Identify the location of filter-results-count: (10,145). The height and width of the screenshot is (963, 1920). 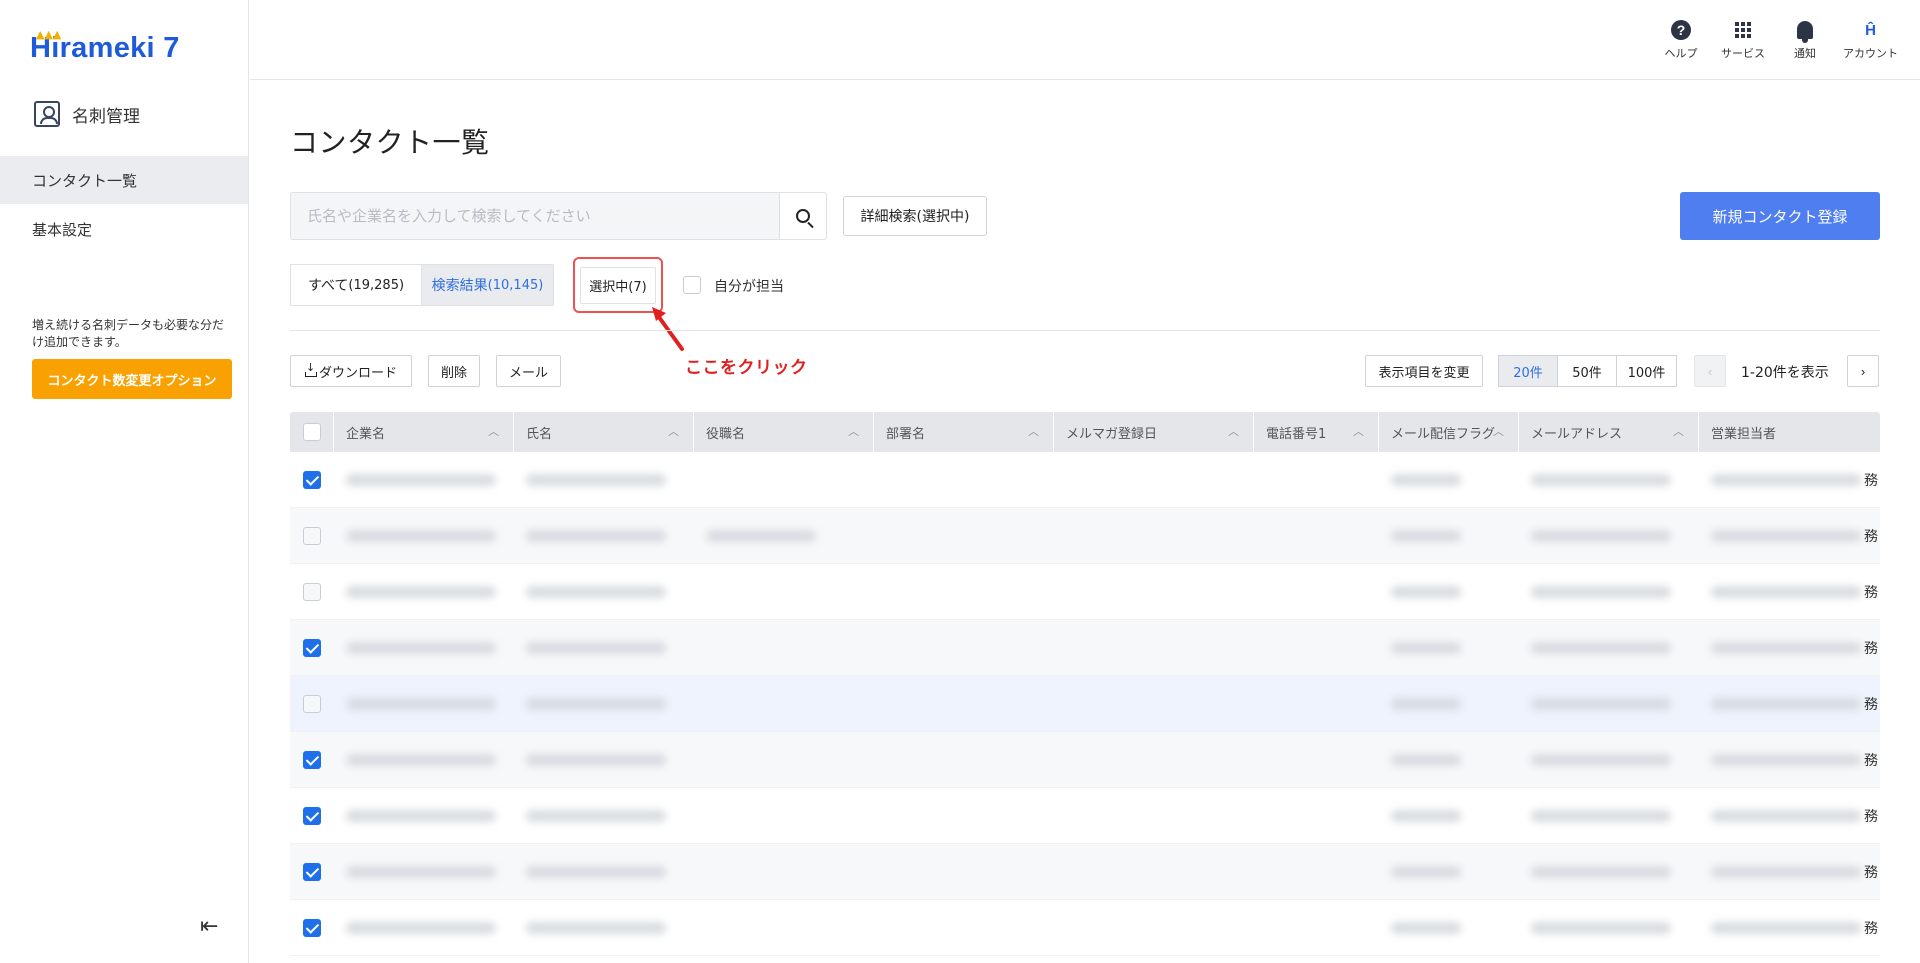
(515, 285).